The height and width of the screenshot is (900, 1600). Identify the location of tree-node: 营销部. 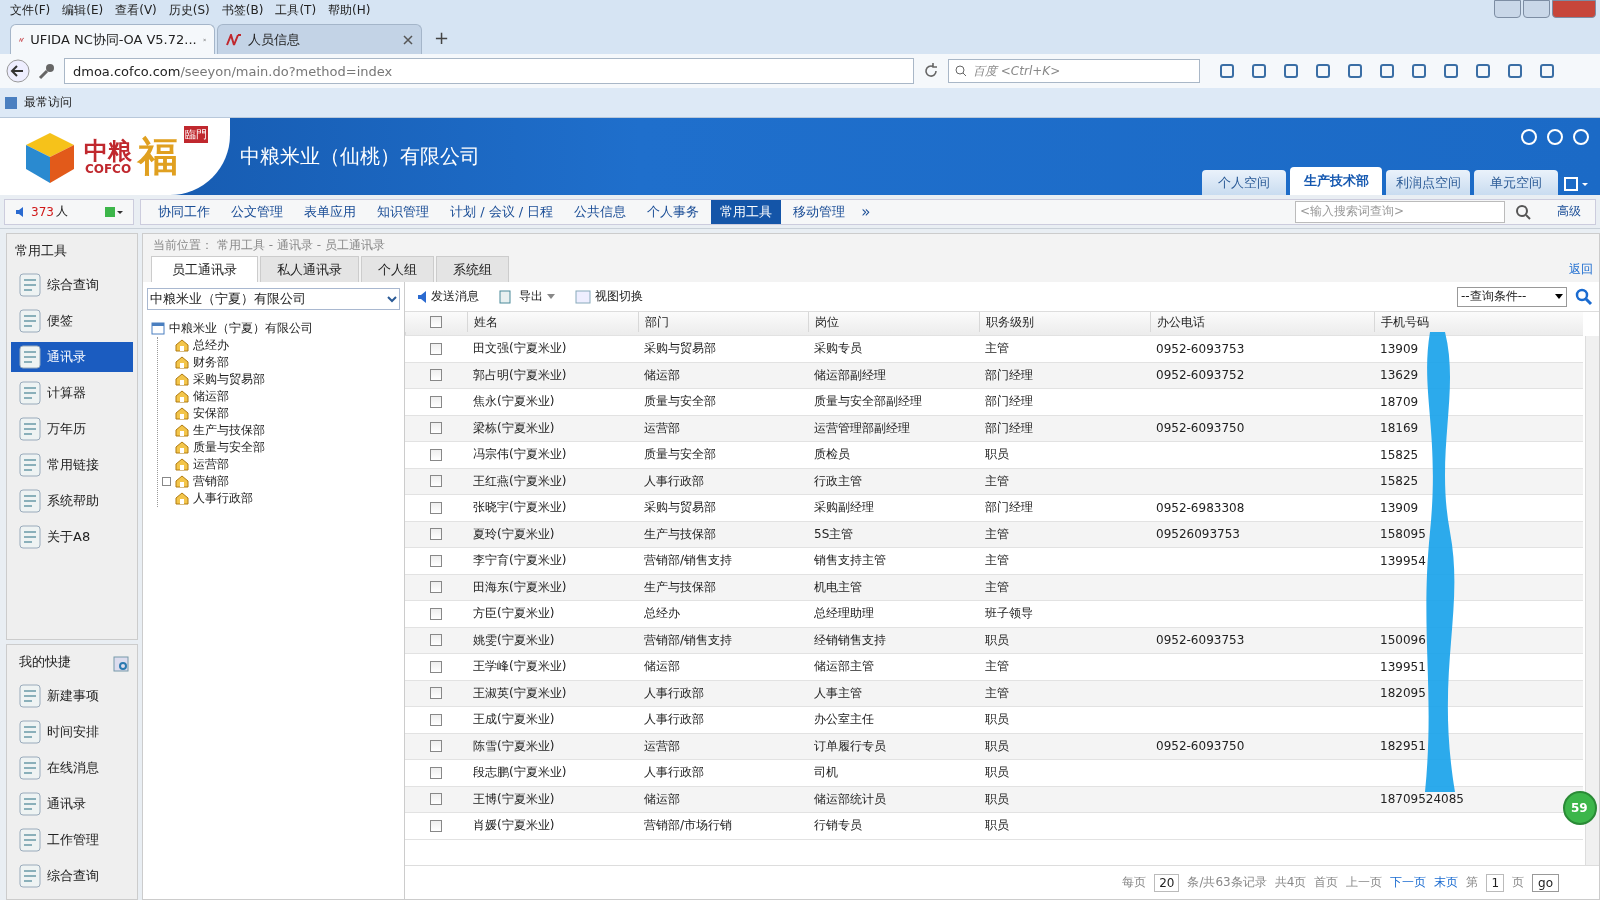
(281, 481).